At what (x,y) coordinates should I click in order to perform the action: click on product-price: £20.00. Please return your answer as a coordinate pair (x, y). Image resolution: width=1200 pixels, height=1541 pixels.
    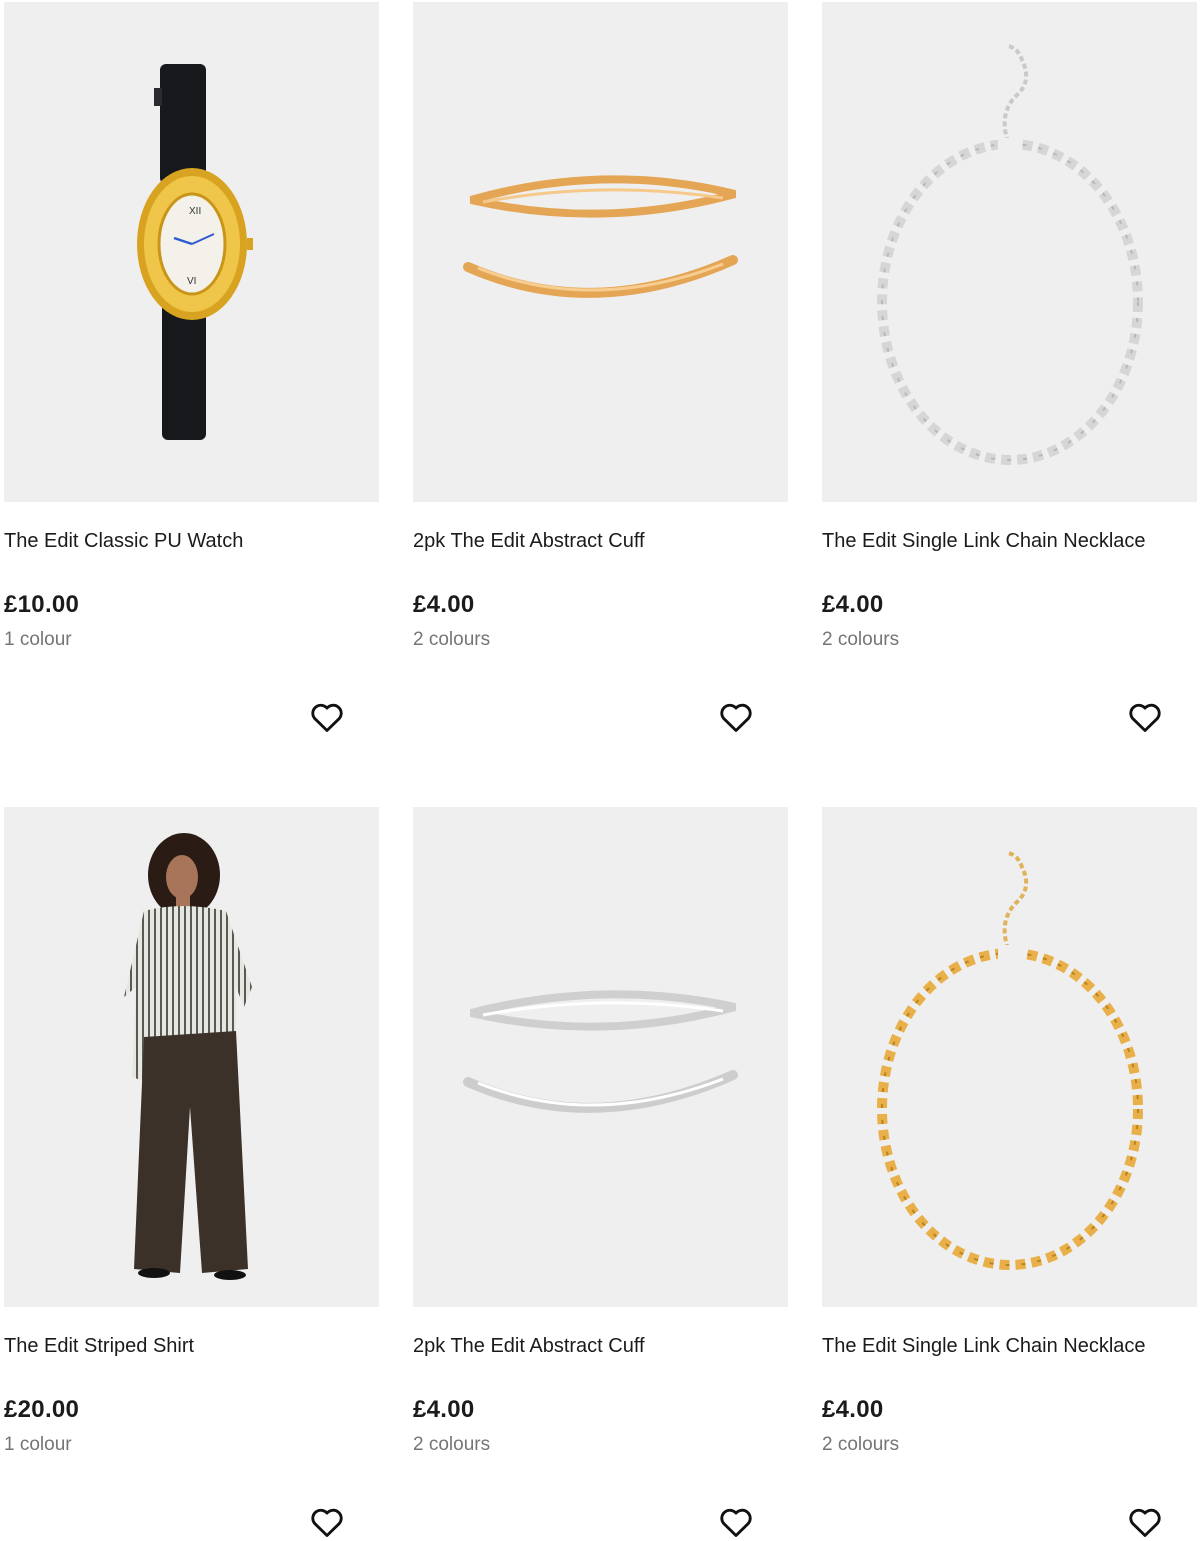
    Looking at the image, I should click on (42, 1409).